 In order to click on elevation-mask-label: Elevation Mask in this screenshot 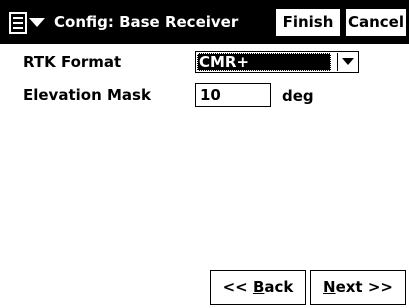, I will do `click(87, 95)`.